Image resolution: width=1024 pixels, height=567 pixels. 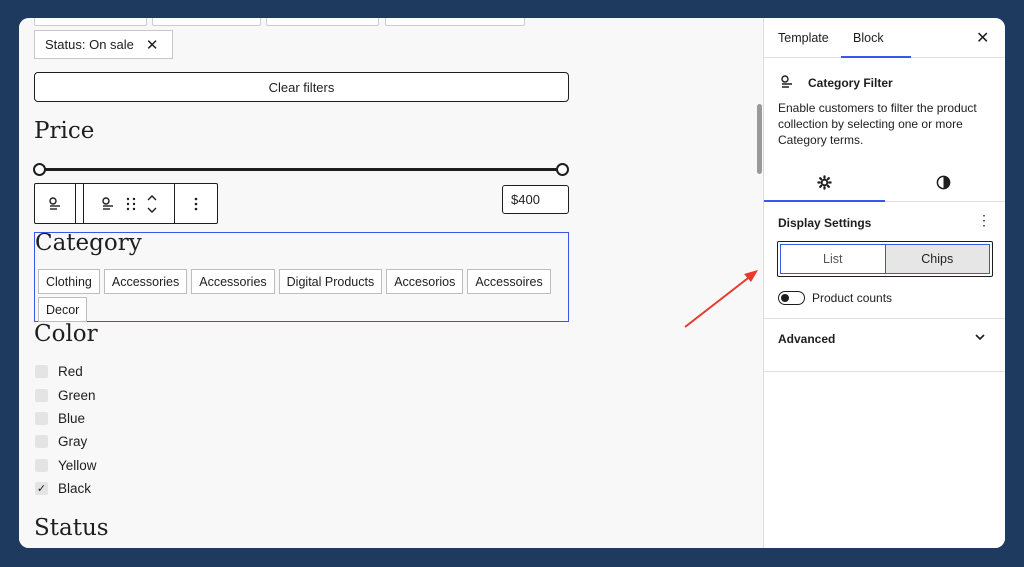 What do you see at coordinates (64, 131) in the screenshot?
I see `price-heading: Price` at bounding box center [64, 131].